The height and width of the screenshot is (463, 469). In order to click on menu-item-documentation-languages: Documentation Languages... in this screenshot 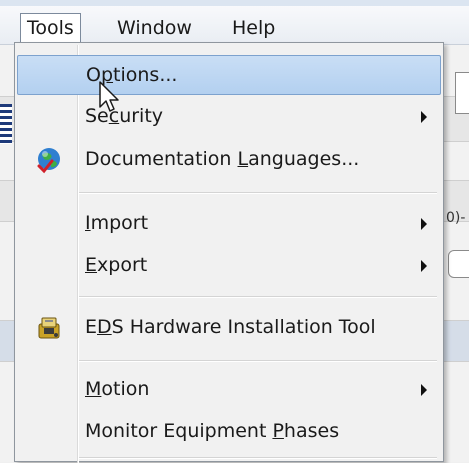, I will do `click(229, 160)`.